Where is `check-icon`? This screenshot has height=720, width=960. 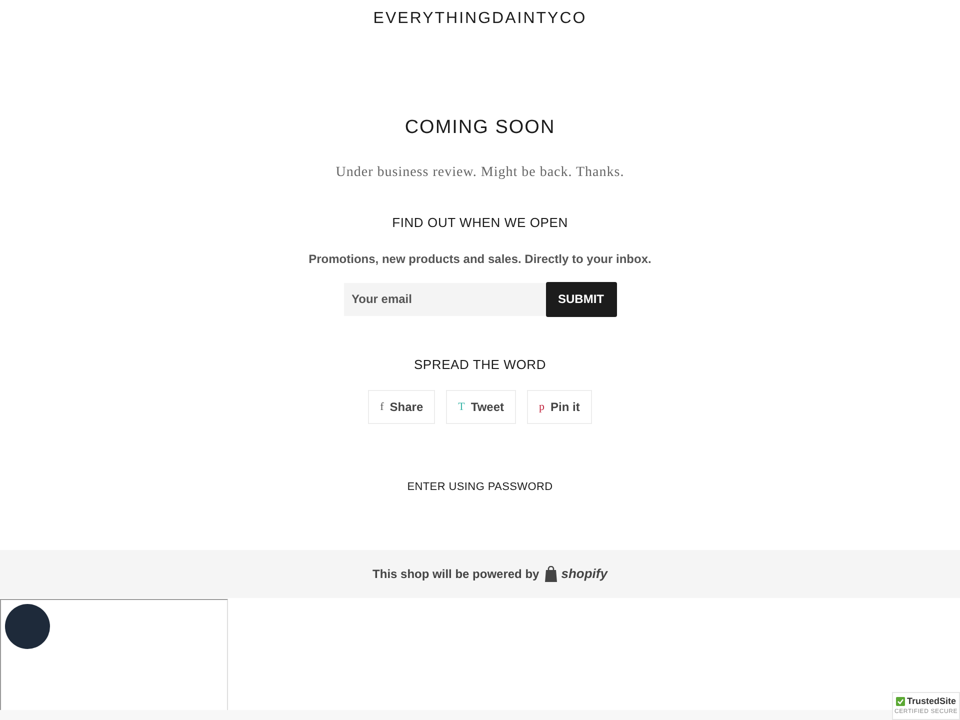
check-icon is located at coordinates (900, 701).